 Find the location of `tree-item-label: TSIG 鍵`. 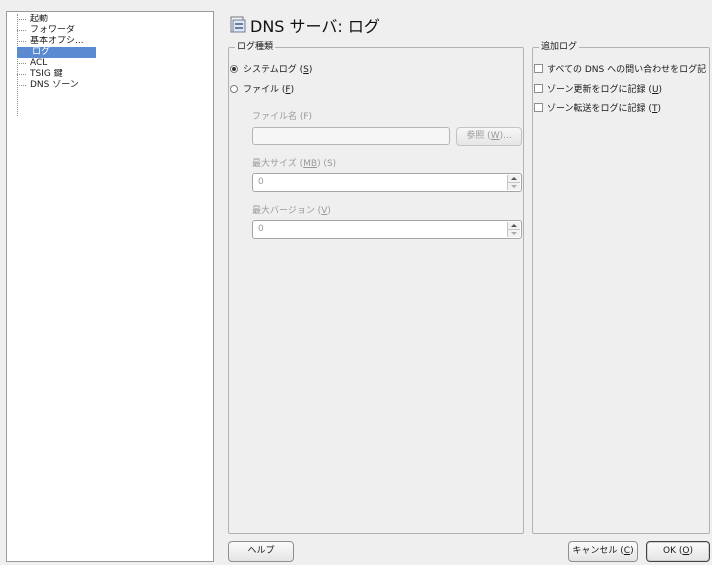

tree-item-label: TSIG 鍵 is located at coordinates (46, 74).